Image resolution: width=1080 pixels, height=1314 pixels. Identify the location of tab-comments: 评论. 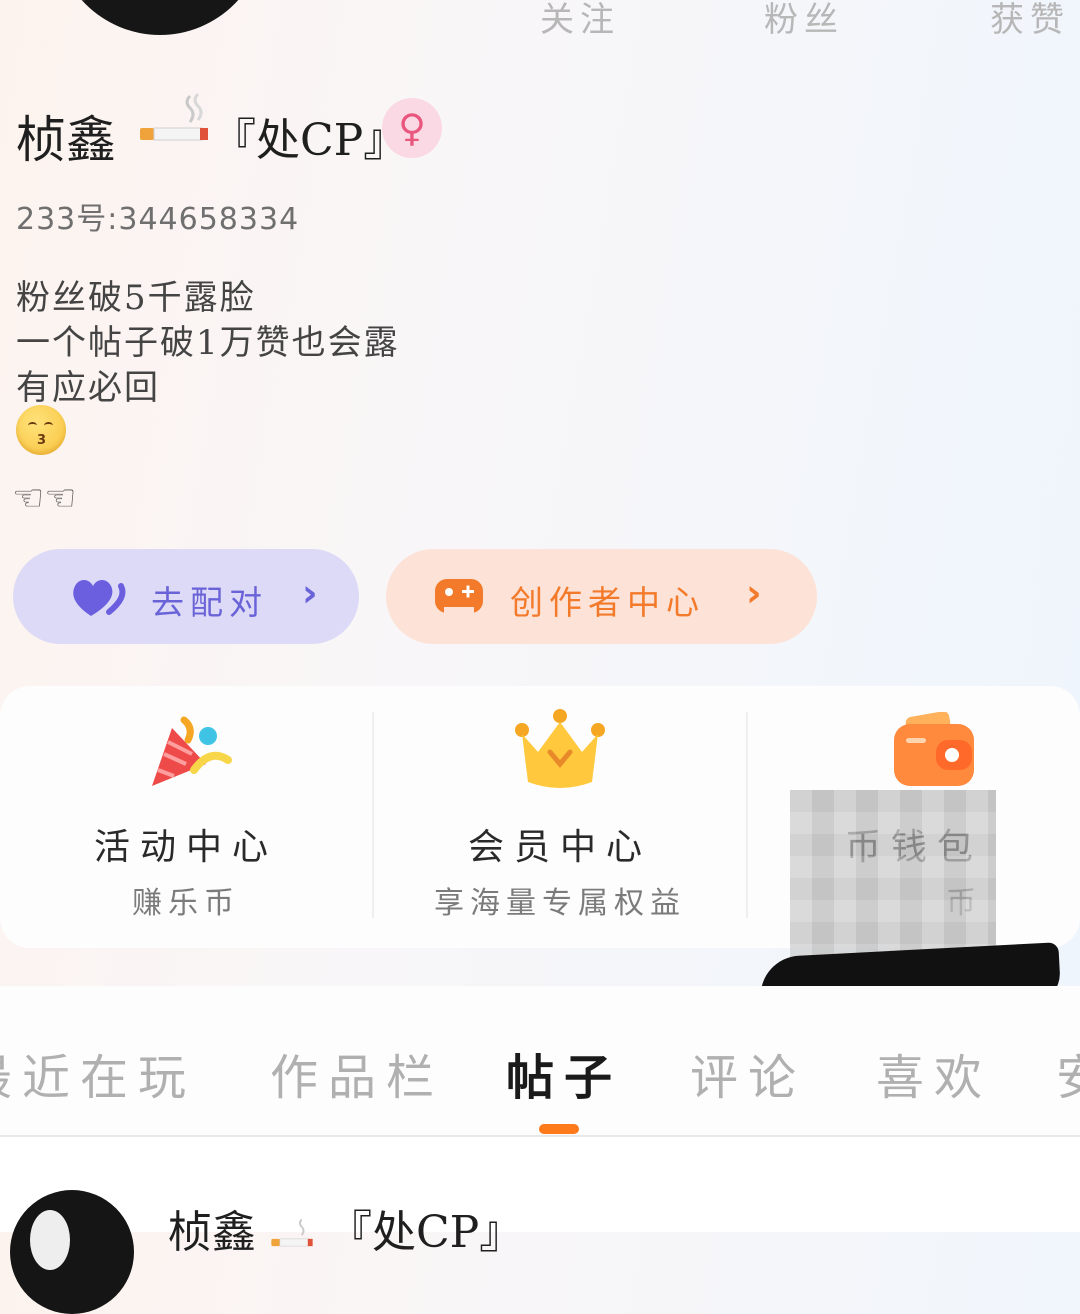
(748, 1073).